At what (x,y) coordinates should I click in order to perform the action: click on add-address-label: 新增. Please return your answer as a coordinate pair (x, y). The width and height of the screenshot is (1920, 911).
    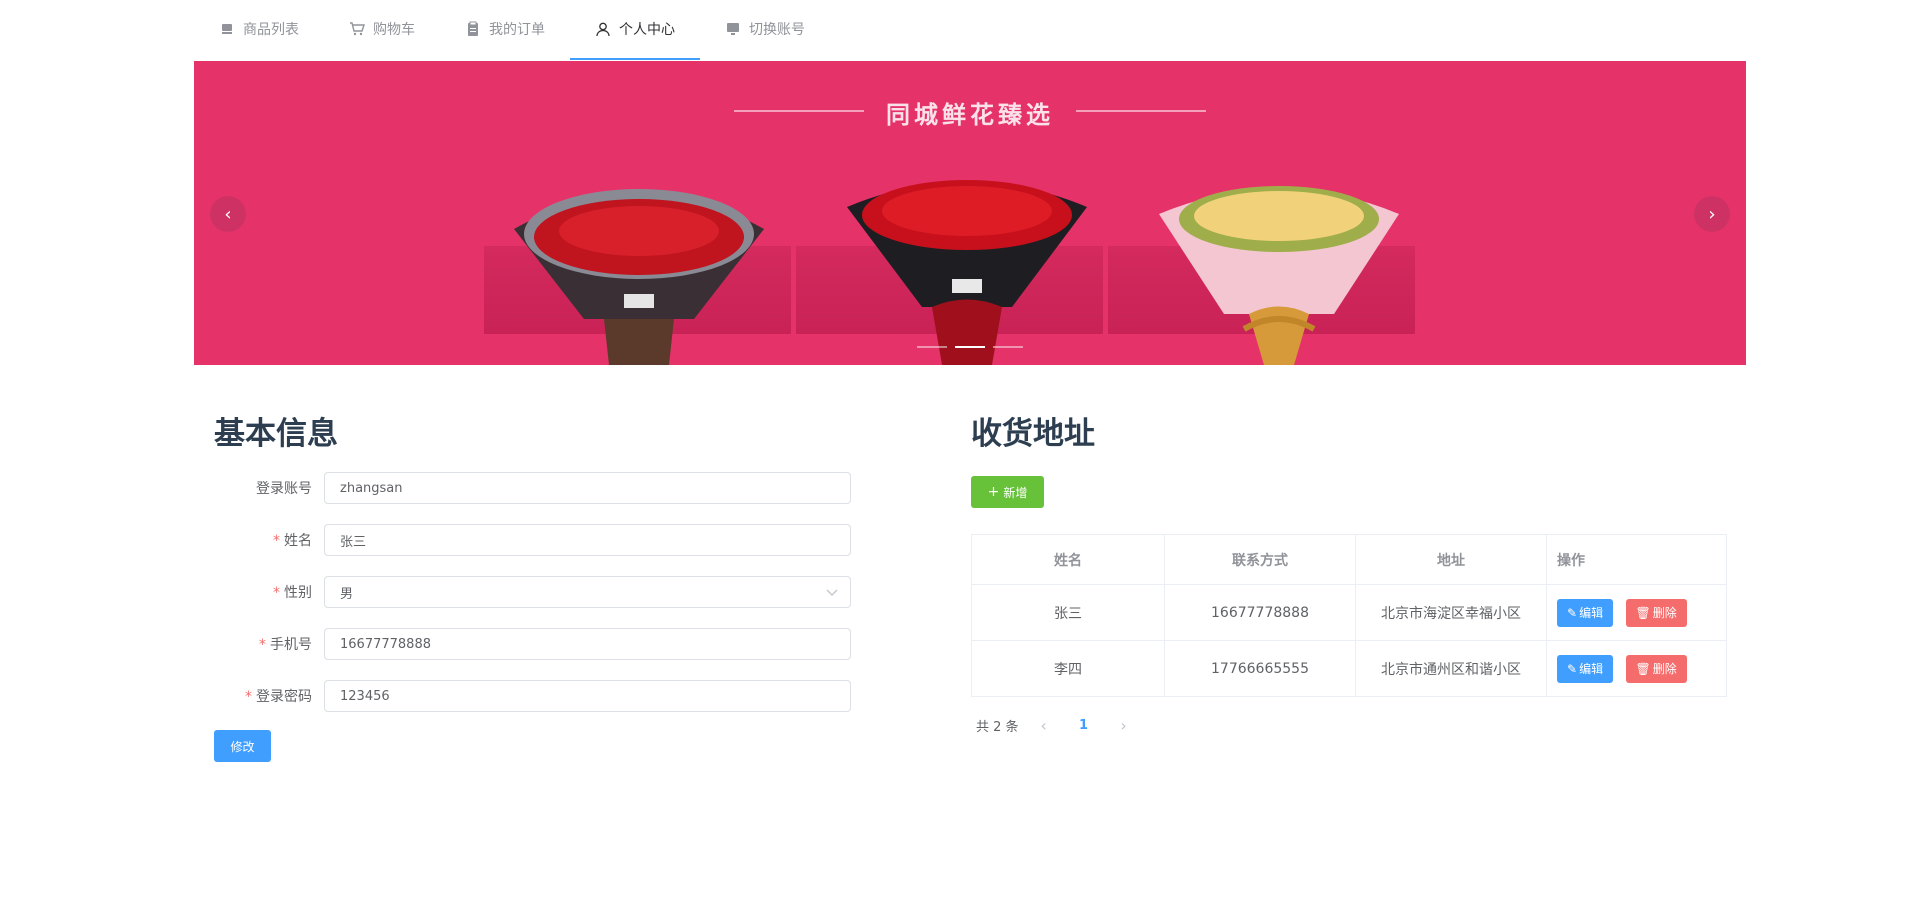
    Looking at the image, I should click on (1015, 492).